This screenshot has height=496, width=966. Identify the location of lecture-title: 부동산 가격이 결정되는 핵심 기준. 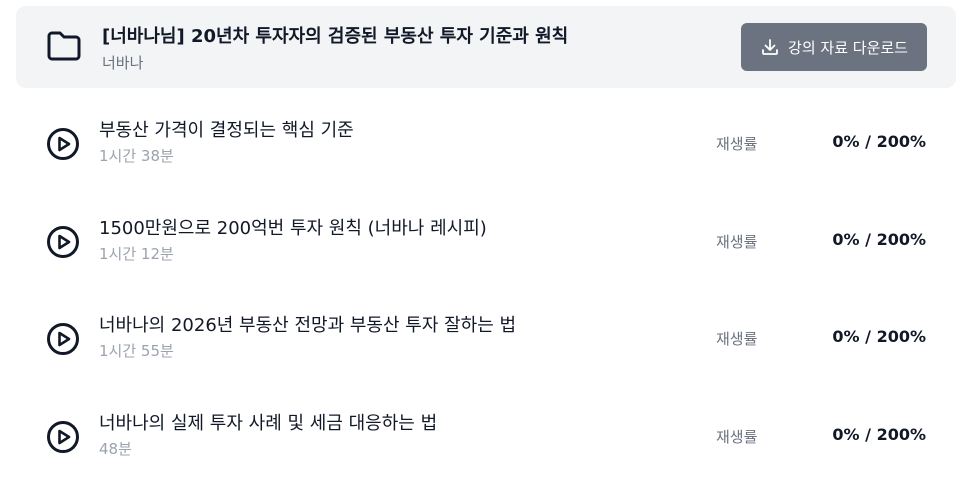
(226, 129).